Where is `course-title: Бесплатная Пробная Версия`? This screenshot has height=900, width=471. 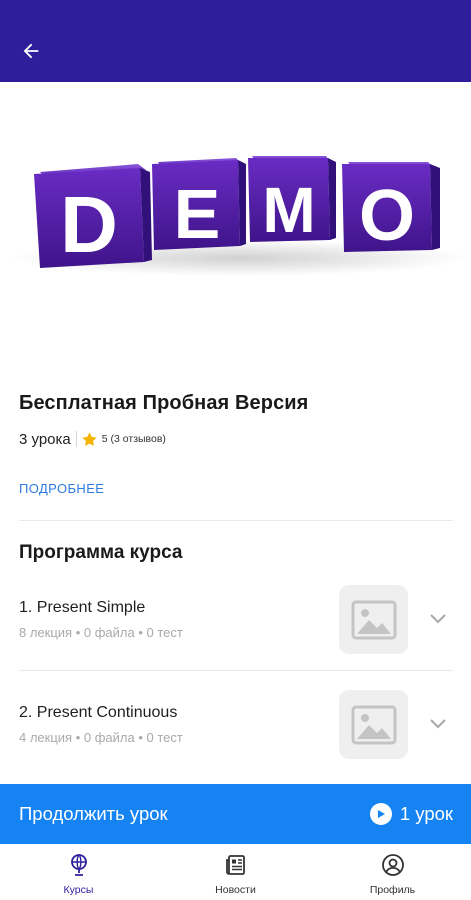 course-title: Бесплатная Пробная Версия is located at coordinates (164, 403).